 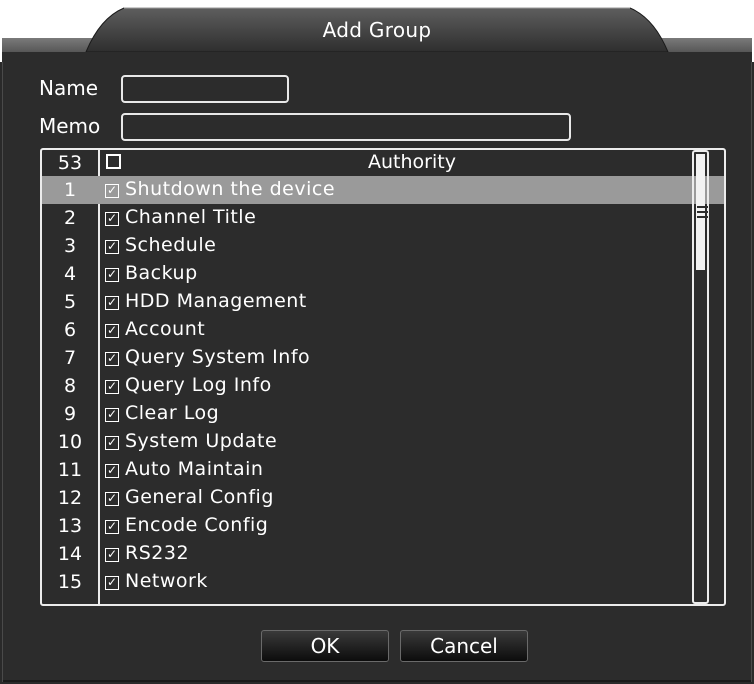 I want to click on row-number: 14, so click(x=70, y=554).